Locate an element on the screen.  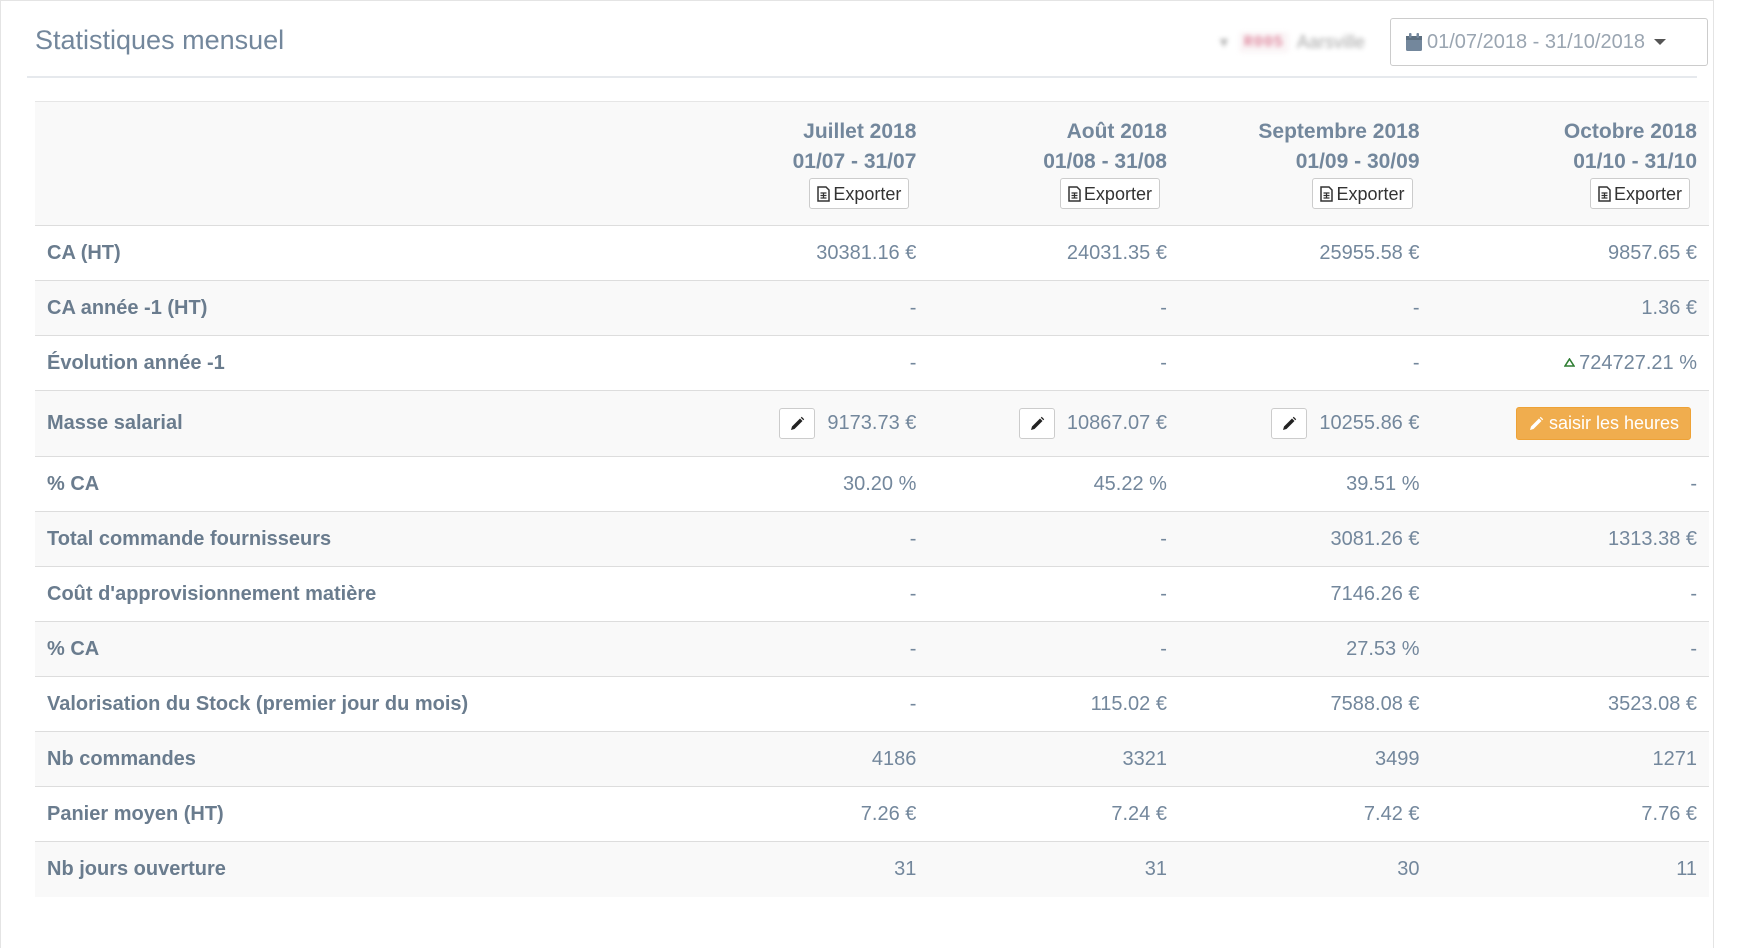
table-row: Nb commandes 4186 3321 3499 1271 is located at coordinates (872, 759).